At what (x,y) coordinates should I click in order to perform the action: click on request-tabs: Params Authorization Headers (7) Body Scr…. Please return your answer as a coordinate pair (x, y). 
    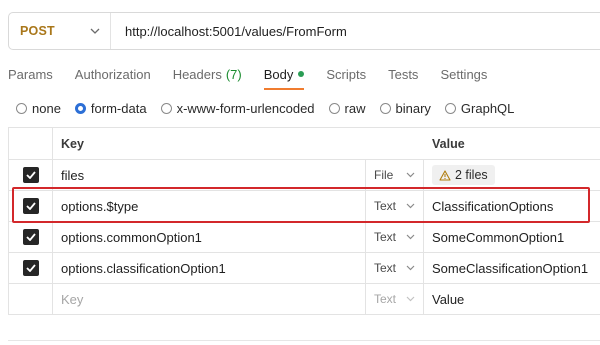
    Looking at the image, I should click on (258, 78).